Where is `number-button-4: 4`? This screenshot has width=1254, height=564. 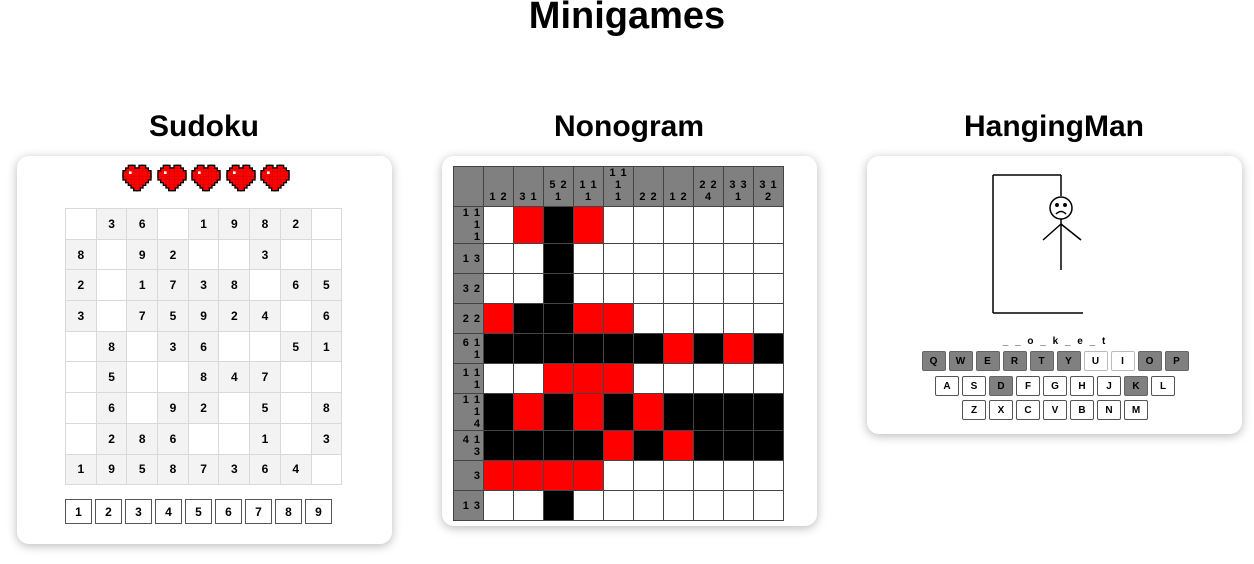
number-button-4: 4 is located at coordinates (168, 511).